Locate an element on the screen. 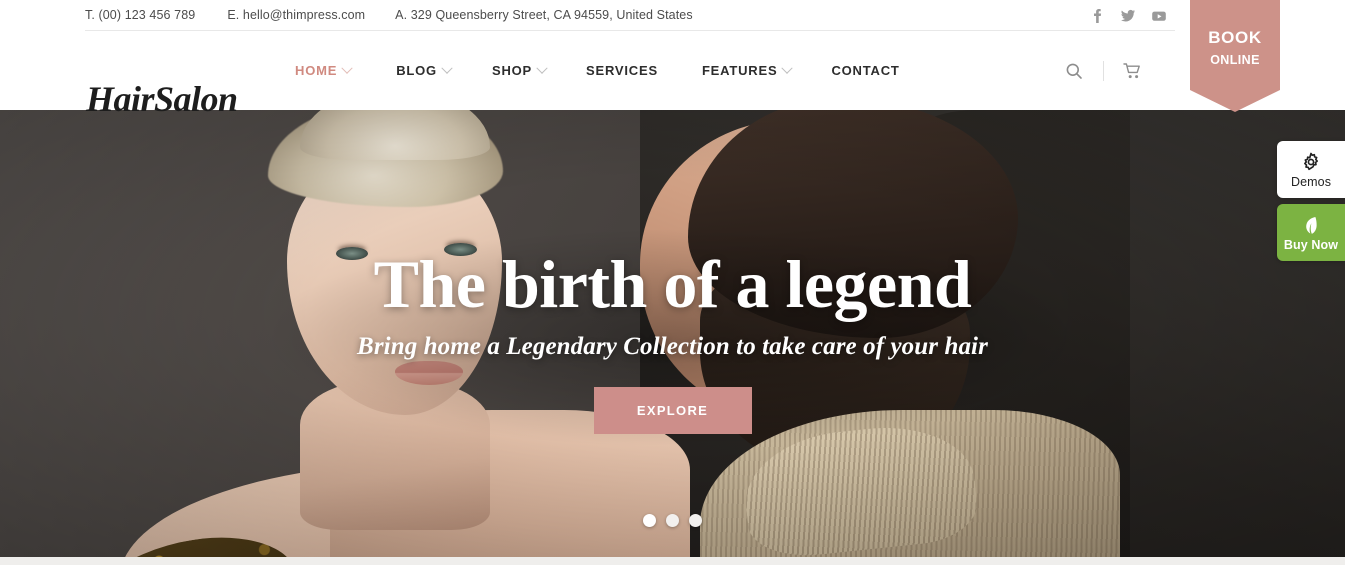 This screenshot has width=1345, height=565. header-tools is located at coordinates (1103, 70).